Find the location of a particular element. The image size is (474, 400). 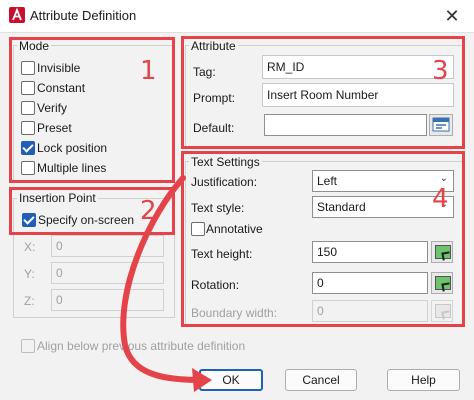

red-arrow-annotation is located at coordinates (166, 283).